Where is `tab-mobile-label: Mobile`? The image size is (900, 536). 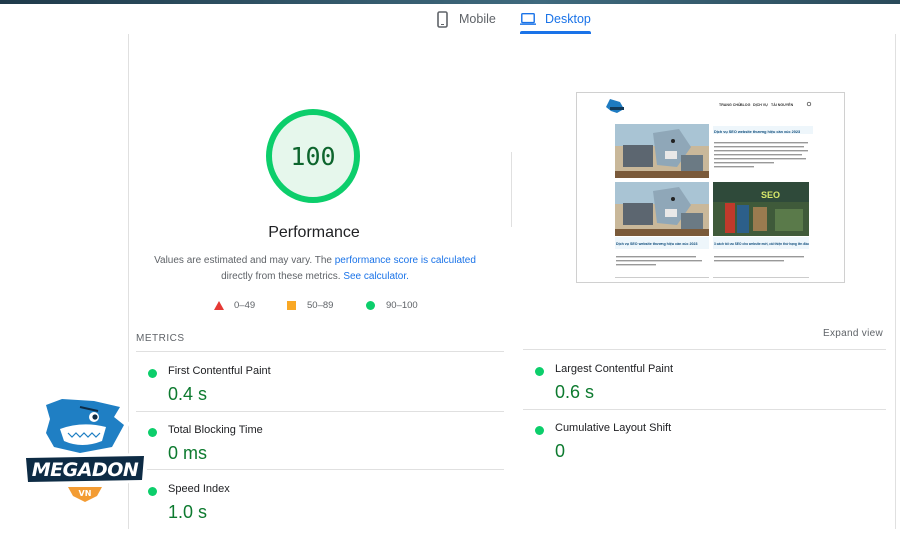 tab-mobile-label: Mobile is located at coordinates (477, 19).